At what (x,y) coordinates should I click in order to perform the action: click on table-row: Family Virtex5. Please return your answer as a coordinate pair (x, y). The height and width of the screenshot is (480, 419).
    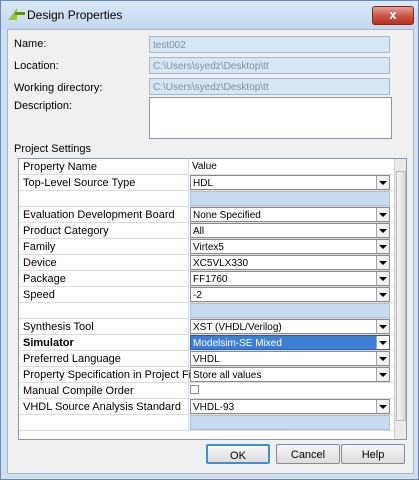
    Looking at the image, I should click on (212, 247).